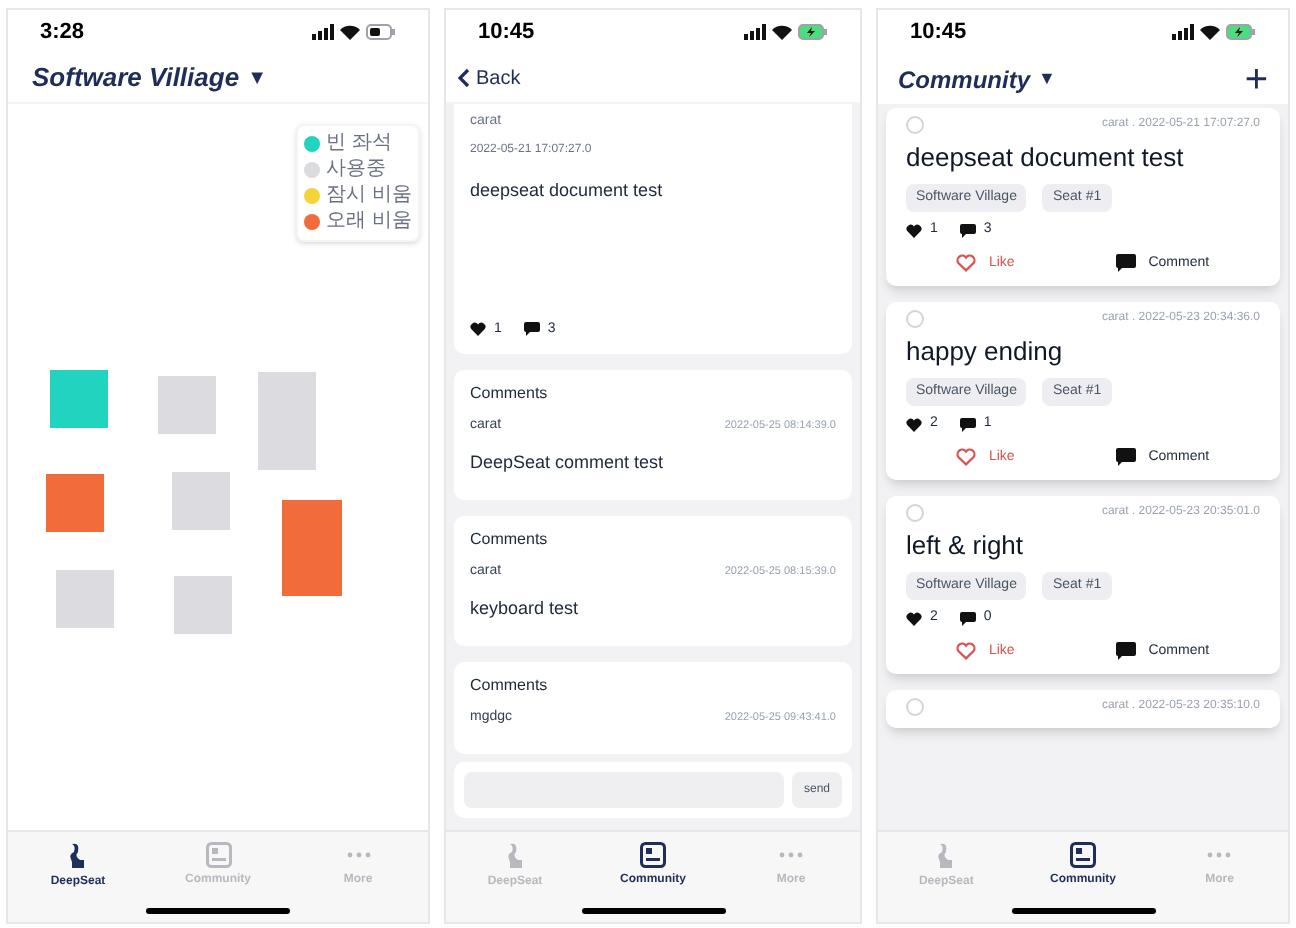 The width and height of the screenshot is (1296, 928). I want to click on header-title: Community, so click(964, 80).